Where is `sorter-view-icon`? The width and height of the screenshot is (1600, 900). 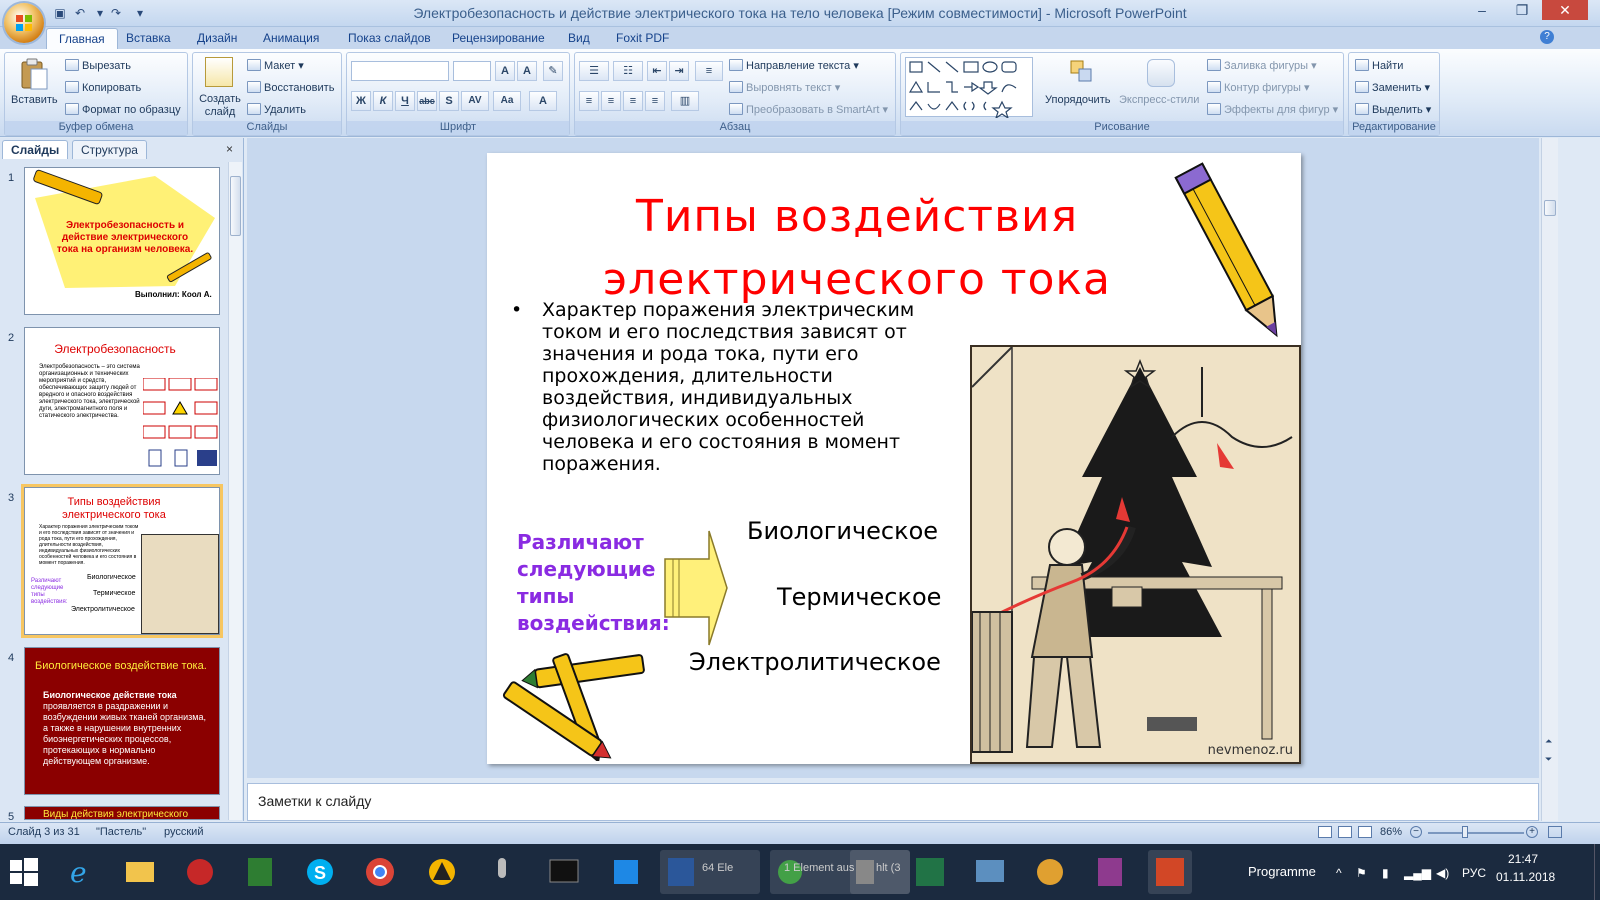
sorter-view-icon is located at coordinates (1345, 832).